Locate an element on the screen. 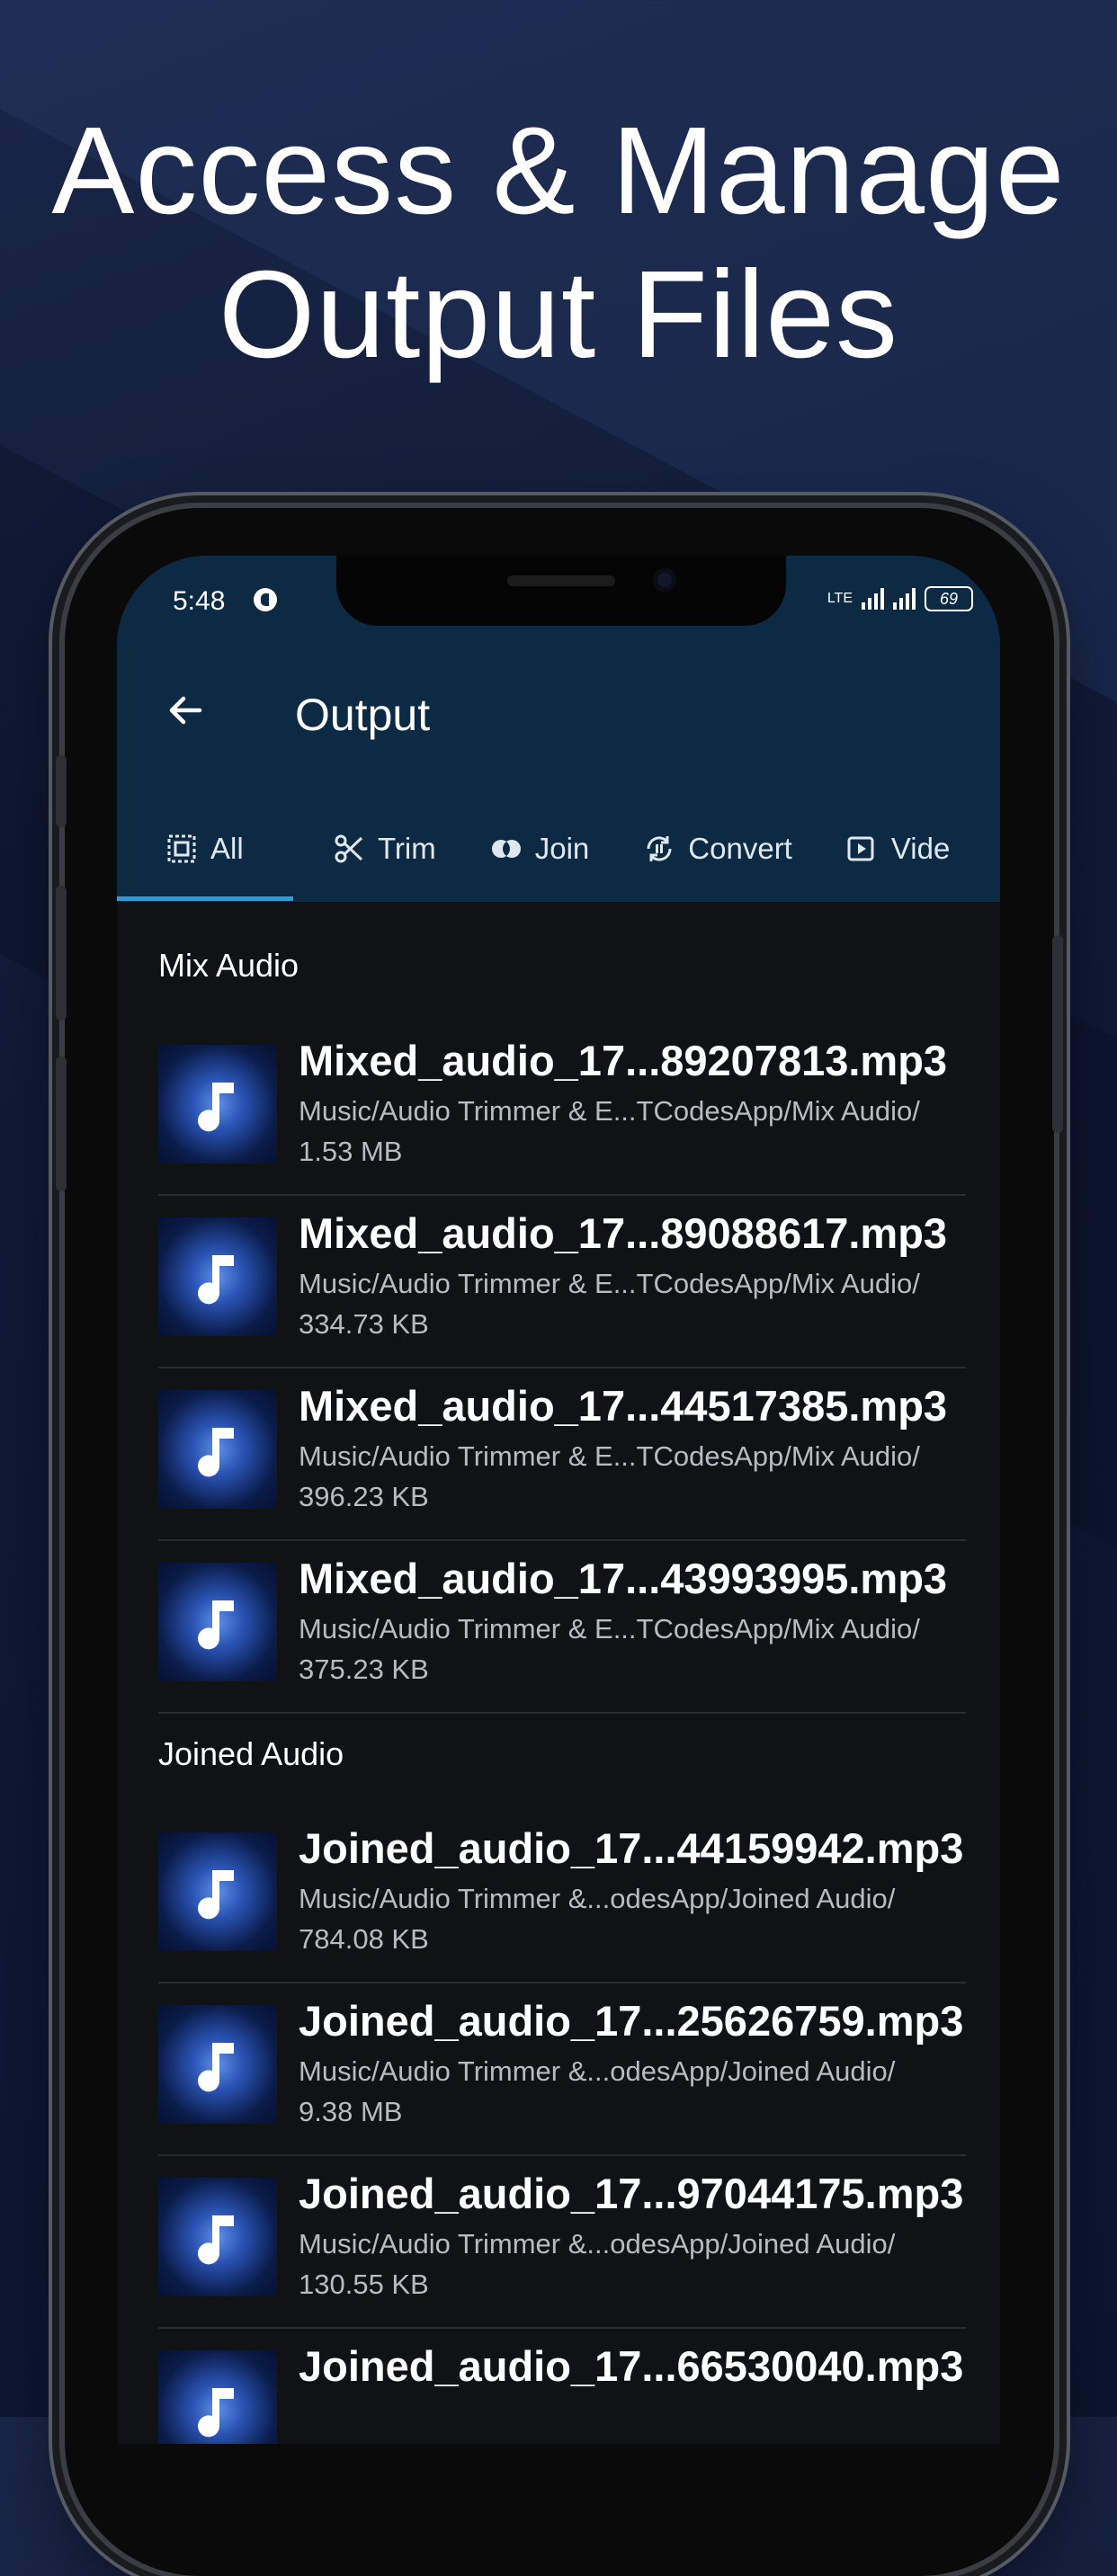  headline-line-1: Access & Manage is located at coordinates (558, 171).